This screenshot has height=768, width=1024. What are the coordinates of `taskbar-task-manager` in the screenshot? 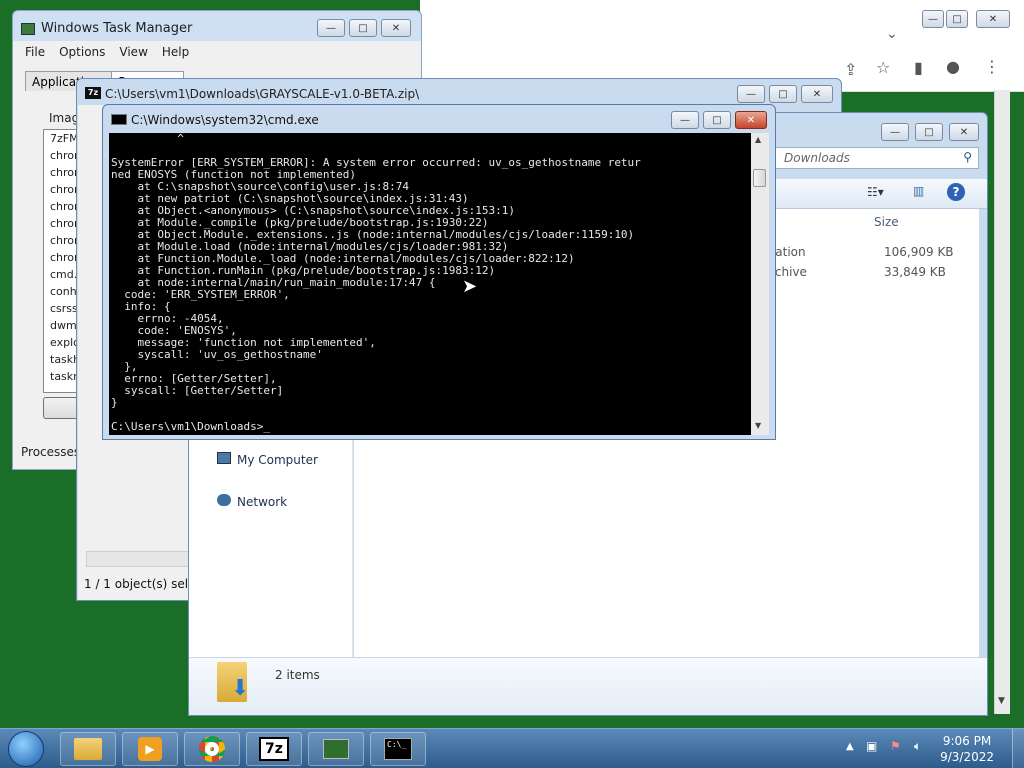 It's located at (336, 749).